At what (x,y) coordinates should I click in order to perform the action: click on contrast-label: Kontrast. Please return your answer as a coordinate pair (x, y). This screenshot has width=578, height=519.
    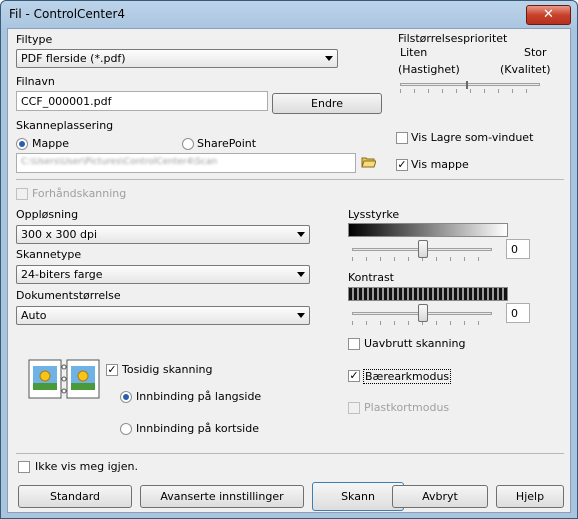
    Looking at the image, I should click on (371, 277).